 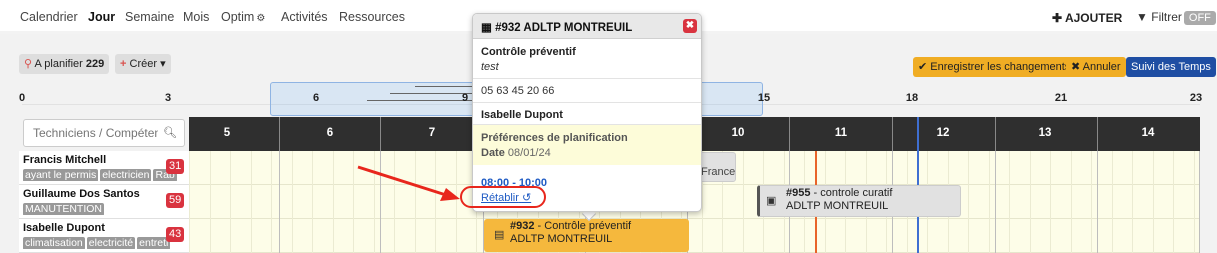 What do you see at coordinates (529, 153) in the screenshot?
I see `date-value: 08/01/24` at bounding box center [529, 153].